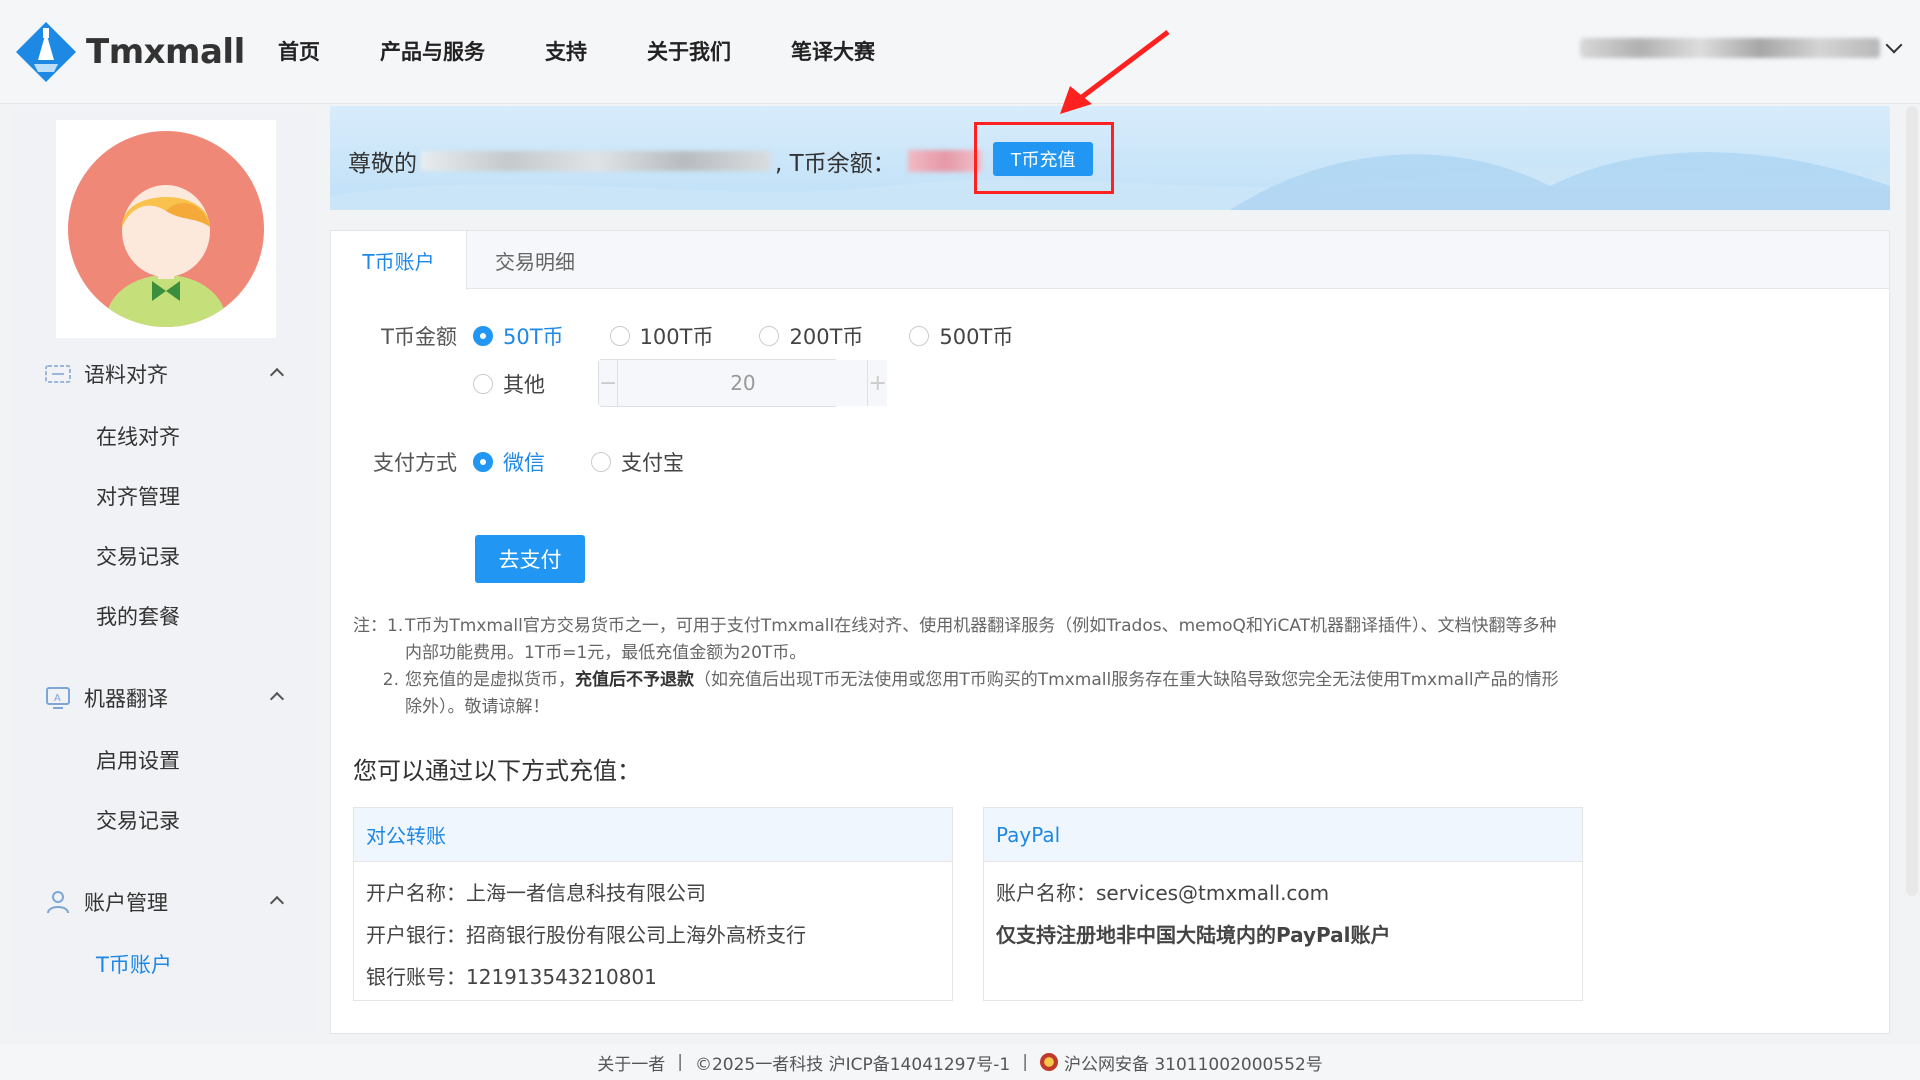 The image size is (1920, 1080). What do you see at coordinates (652, 463) in the screenshot?
I see `option-text: 支付宝` at bounding box center [652, 463].